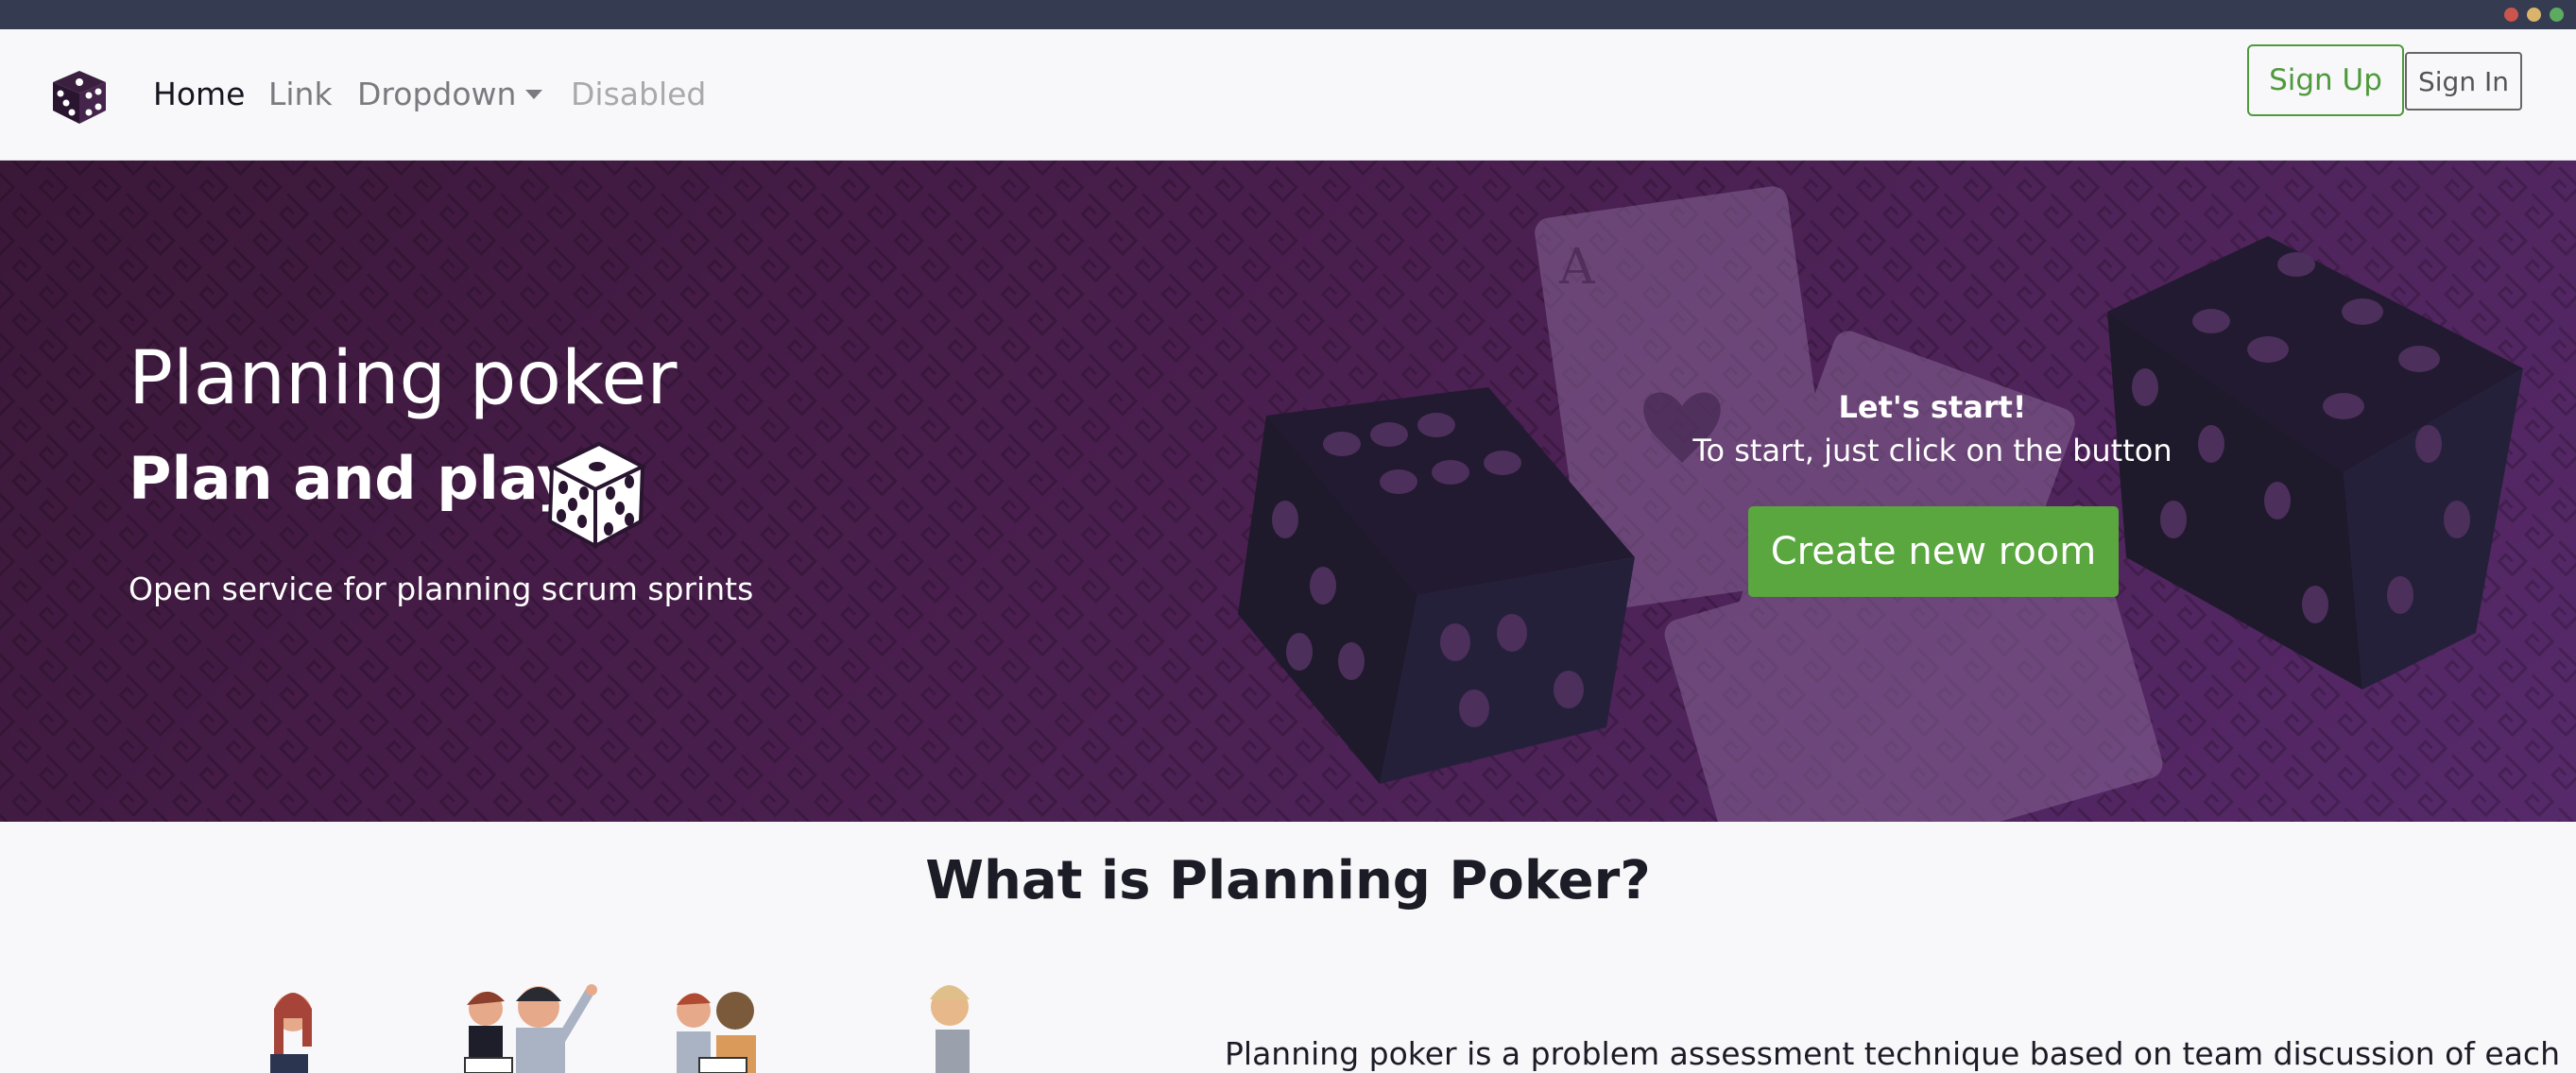 The height and width of the screenshot is (1073, 2576). What do you see at coordinates (1288, 880) in the screenshot?
I see `section-title: What is Planning Poker?` at bounding box center [1288, 880].